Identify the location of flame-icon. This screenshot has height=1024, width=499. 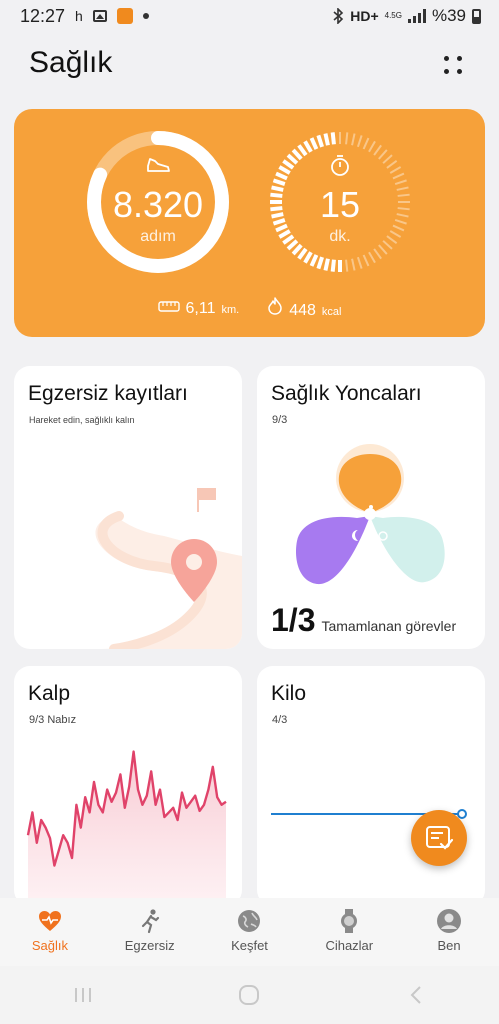
(275, 306).